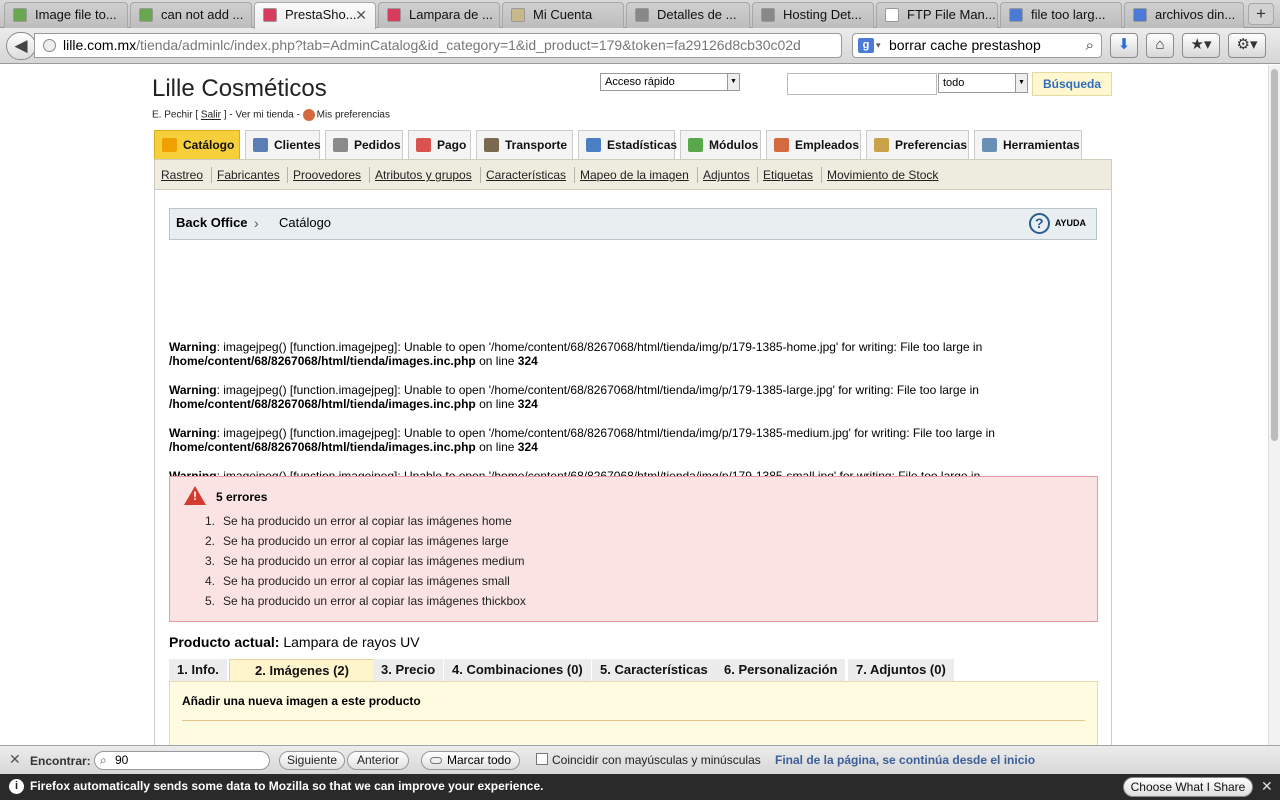  Describe the element at coordinates (517, 670) in the screenshot. I see `product-tab: 4. Combinaciones (0)` at that location.